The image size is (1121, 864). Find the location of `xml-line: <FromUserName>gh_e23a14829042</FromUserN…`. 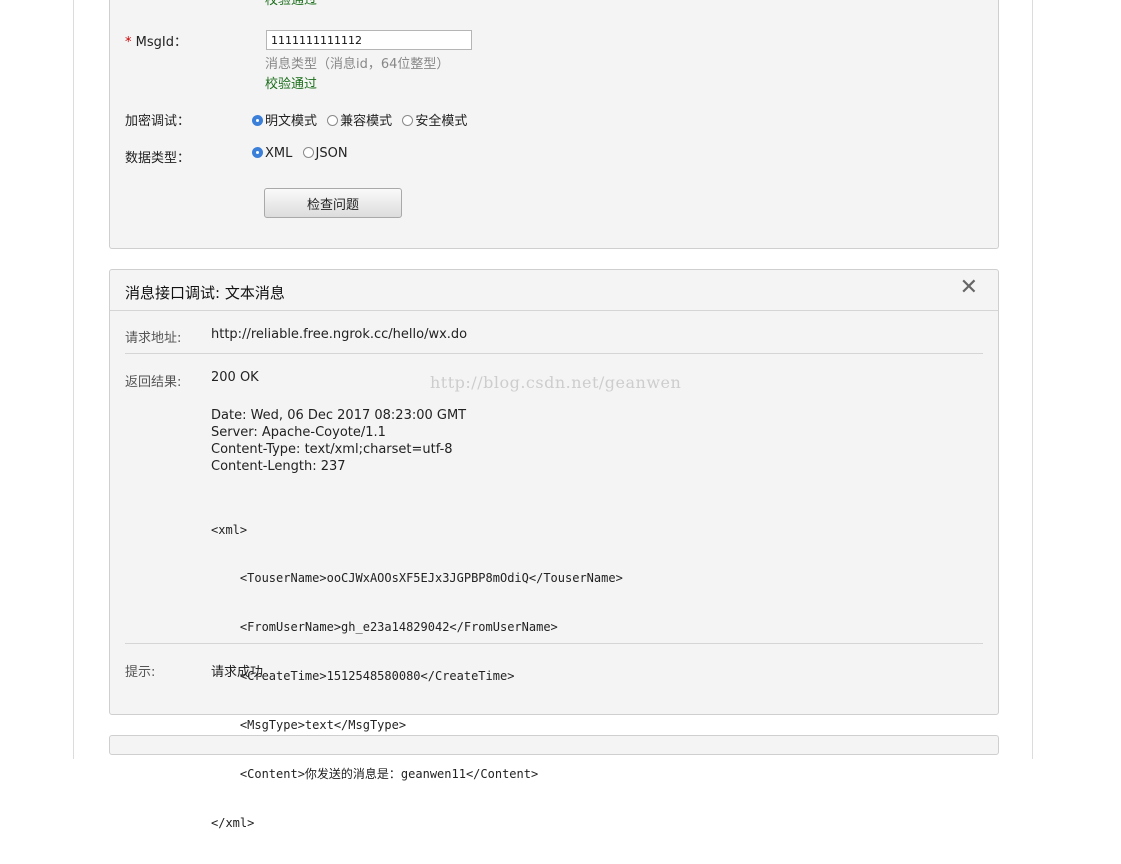

xml-line: <FromUserName>gh_e23a14829042</FromUserN… is located at coordinates (384, 627).